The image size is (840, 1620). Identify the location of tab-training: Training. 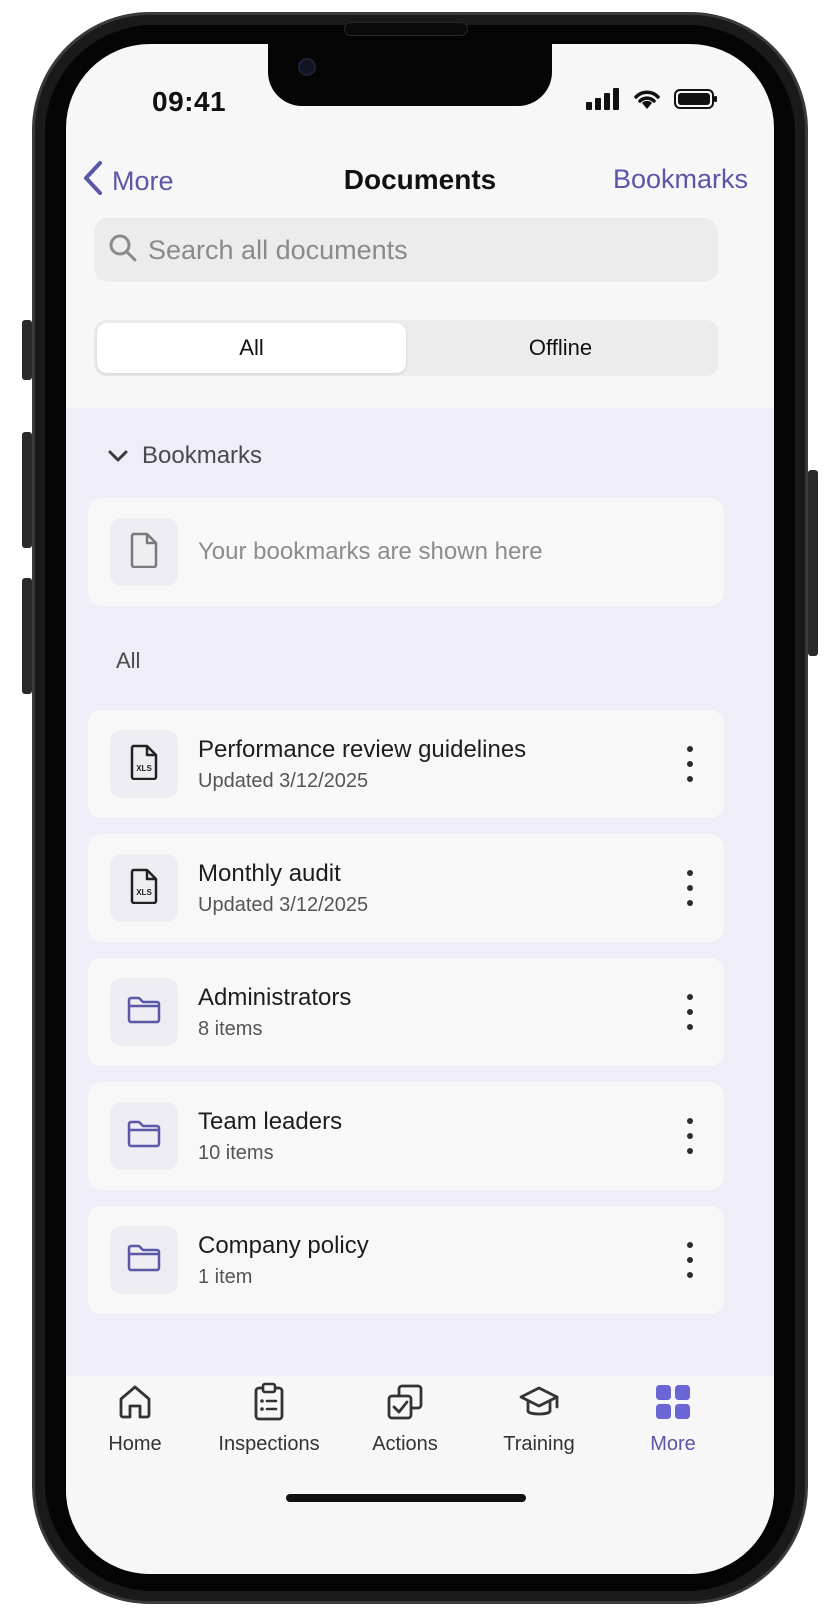
(539, 1419).